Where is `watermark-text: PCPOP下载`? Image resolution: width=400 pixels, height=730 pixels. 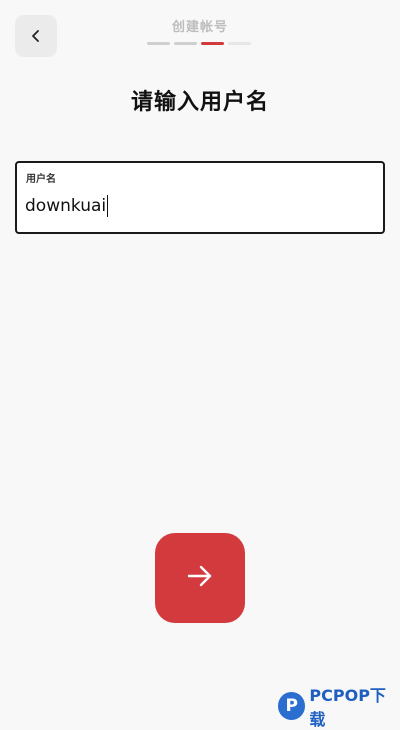
watermark-text: PCPOP下载 is located at coordinates (347, 707).